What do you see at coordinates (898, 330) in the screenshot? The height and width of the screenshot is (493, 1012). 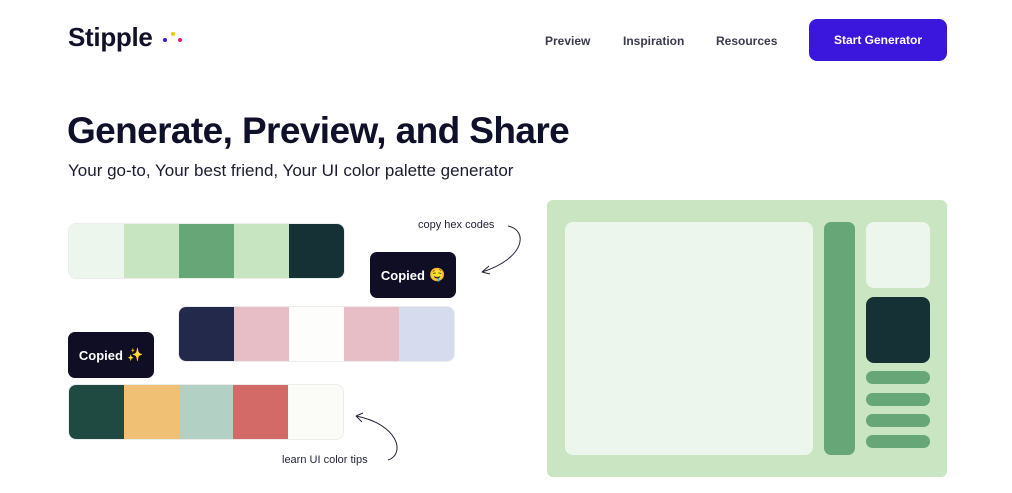 I see `mockup-card-dark` at bounding box center [898, 330].